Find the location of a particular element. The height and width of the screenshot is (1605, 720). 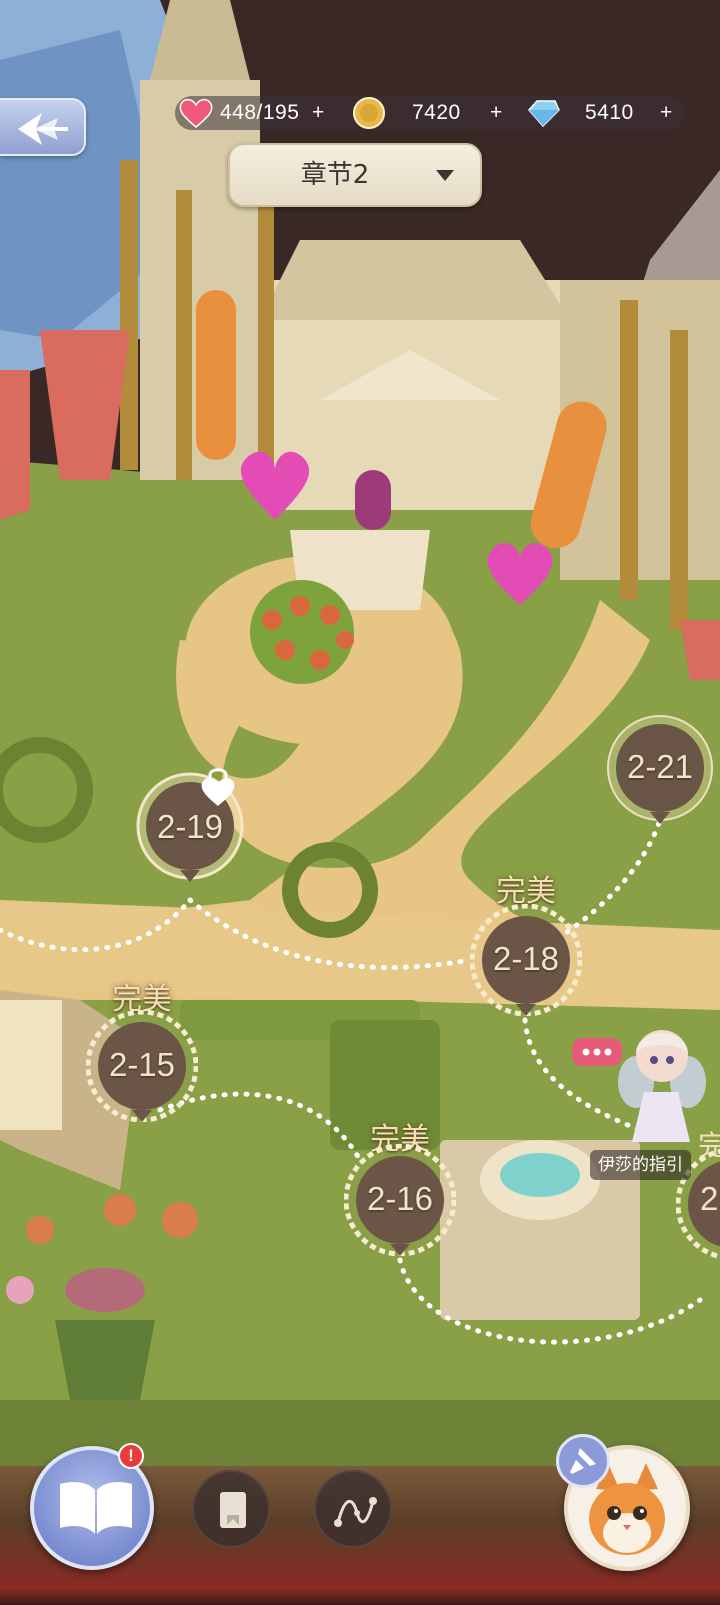

level-node-2-19: 2-19 is located at coordinates (190, 834).